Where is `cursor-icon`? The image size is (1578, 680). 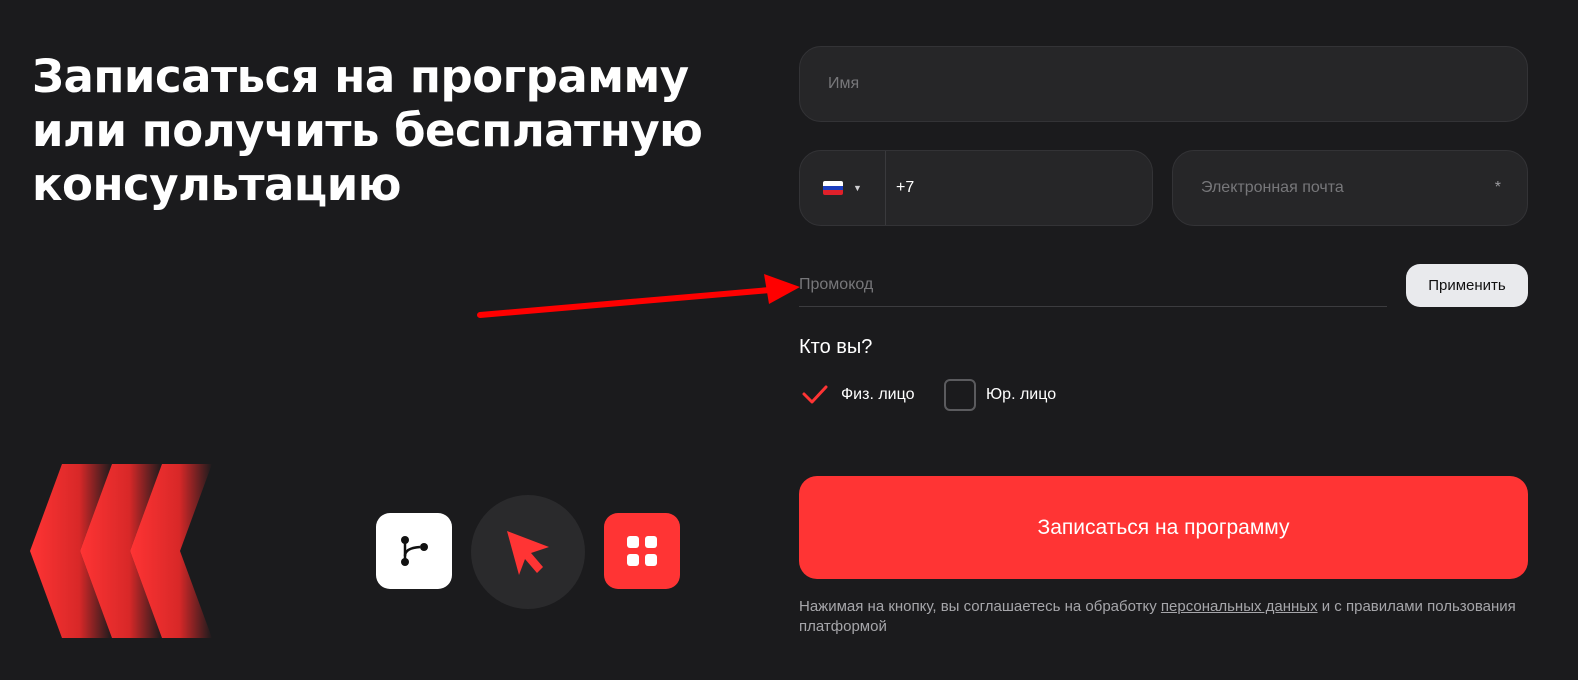
cursor-icon is located at coordinates (528, 553).